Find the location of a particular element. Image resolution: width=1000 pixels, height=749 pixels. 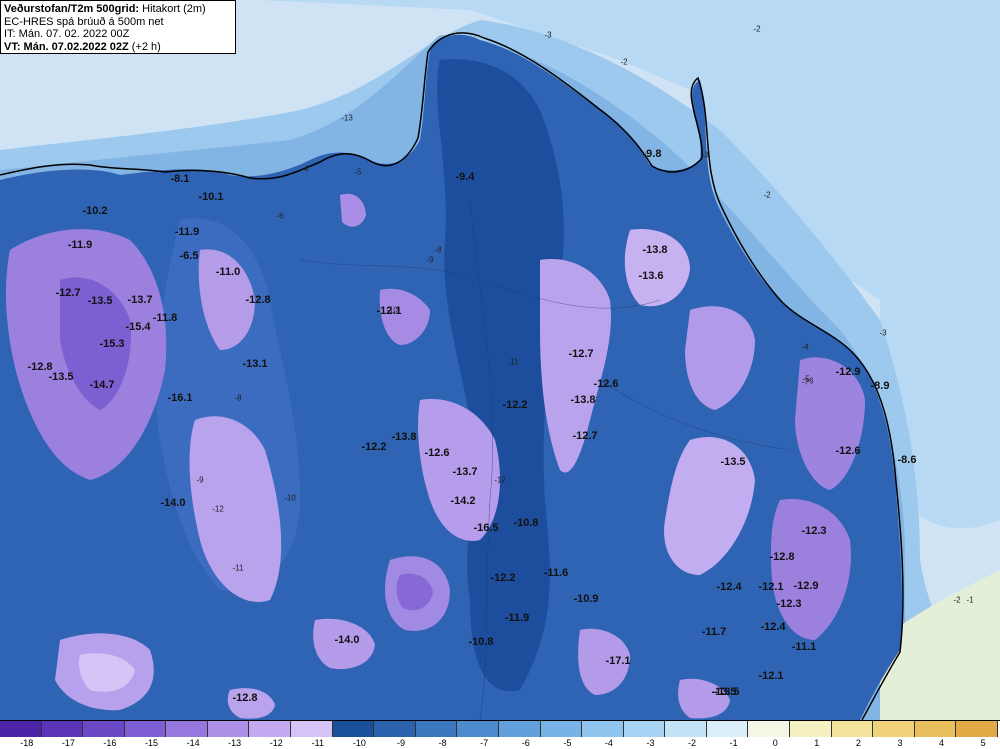

contour-label: -13 is located at coordinates (347, 118).